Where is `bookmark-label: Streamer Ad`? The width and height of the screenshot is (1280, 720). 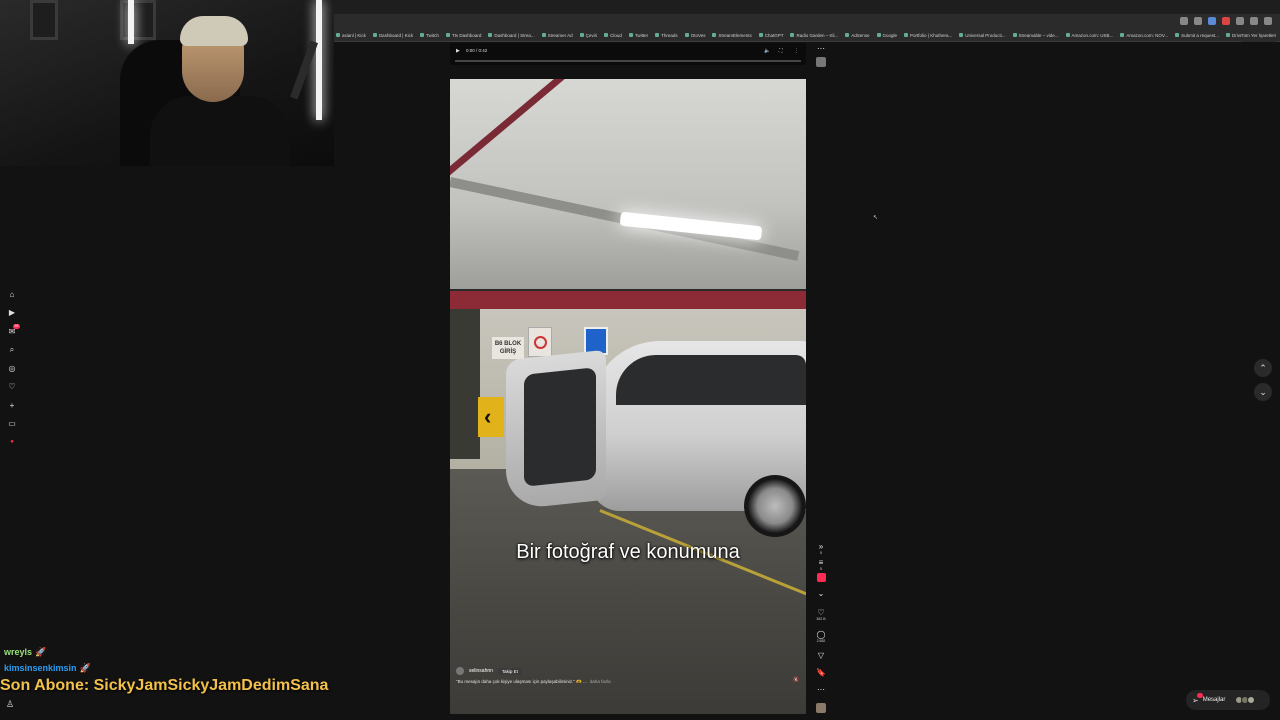
bookmark-label: Streamer Ad is located at coordinates (560, 35).